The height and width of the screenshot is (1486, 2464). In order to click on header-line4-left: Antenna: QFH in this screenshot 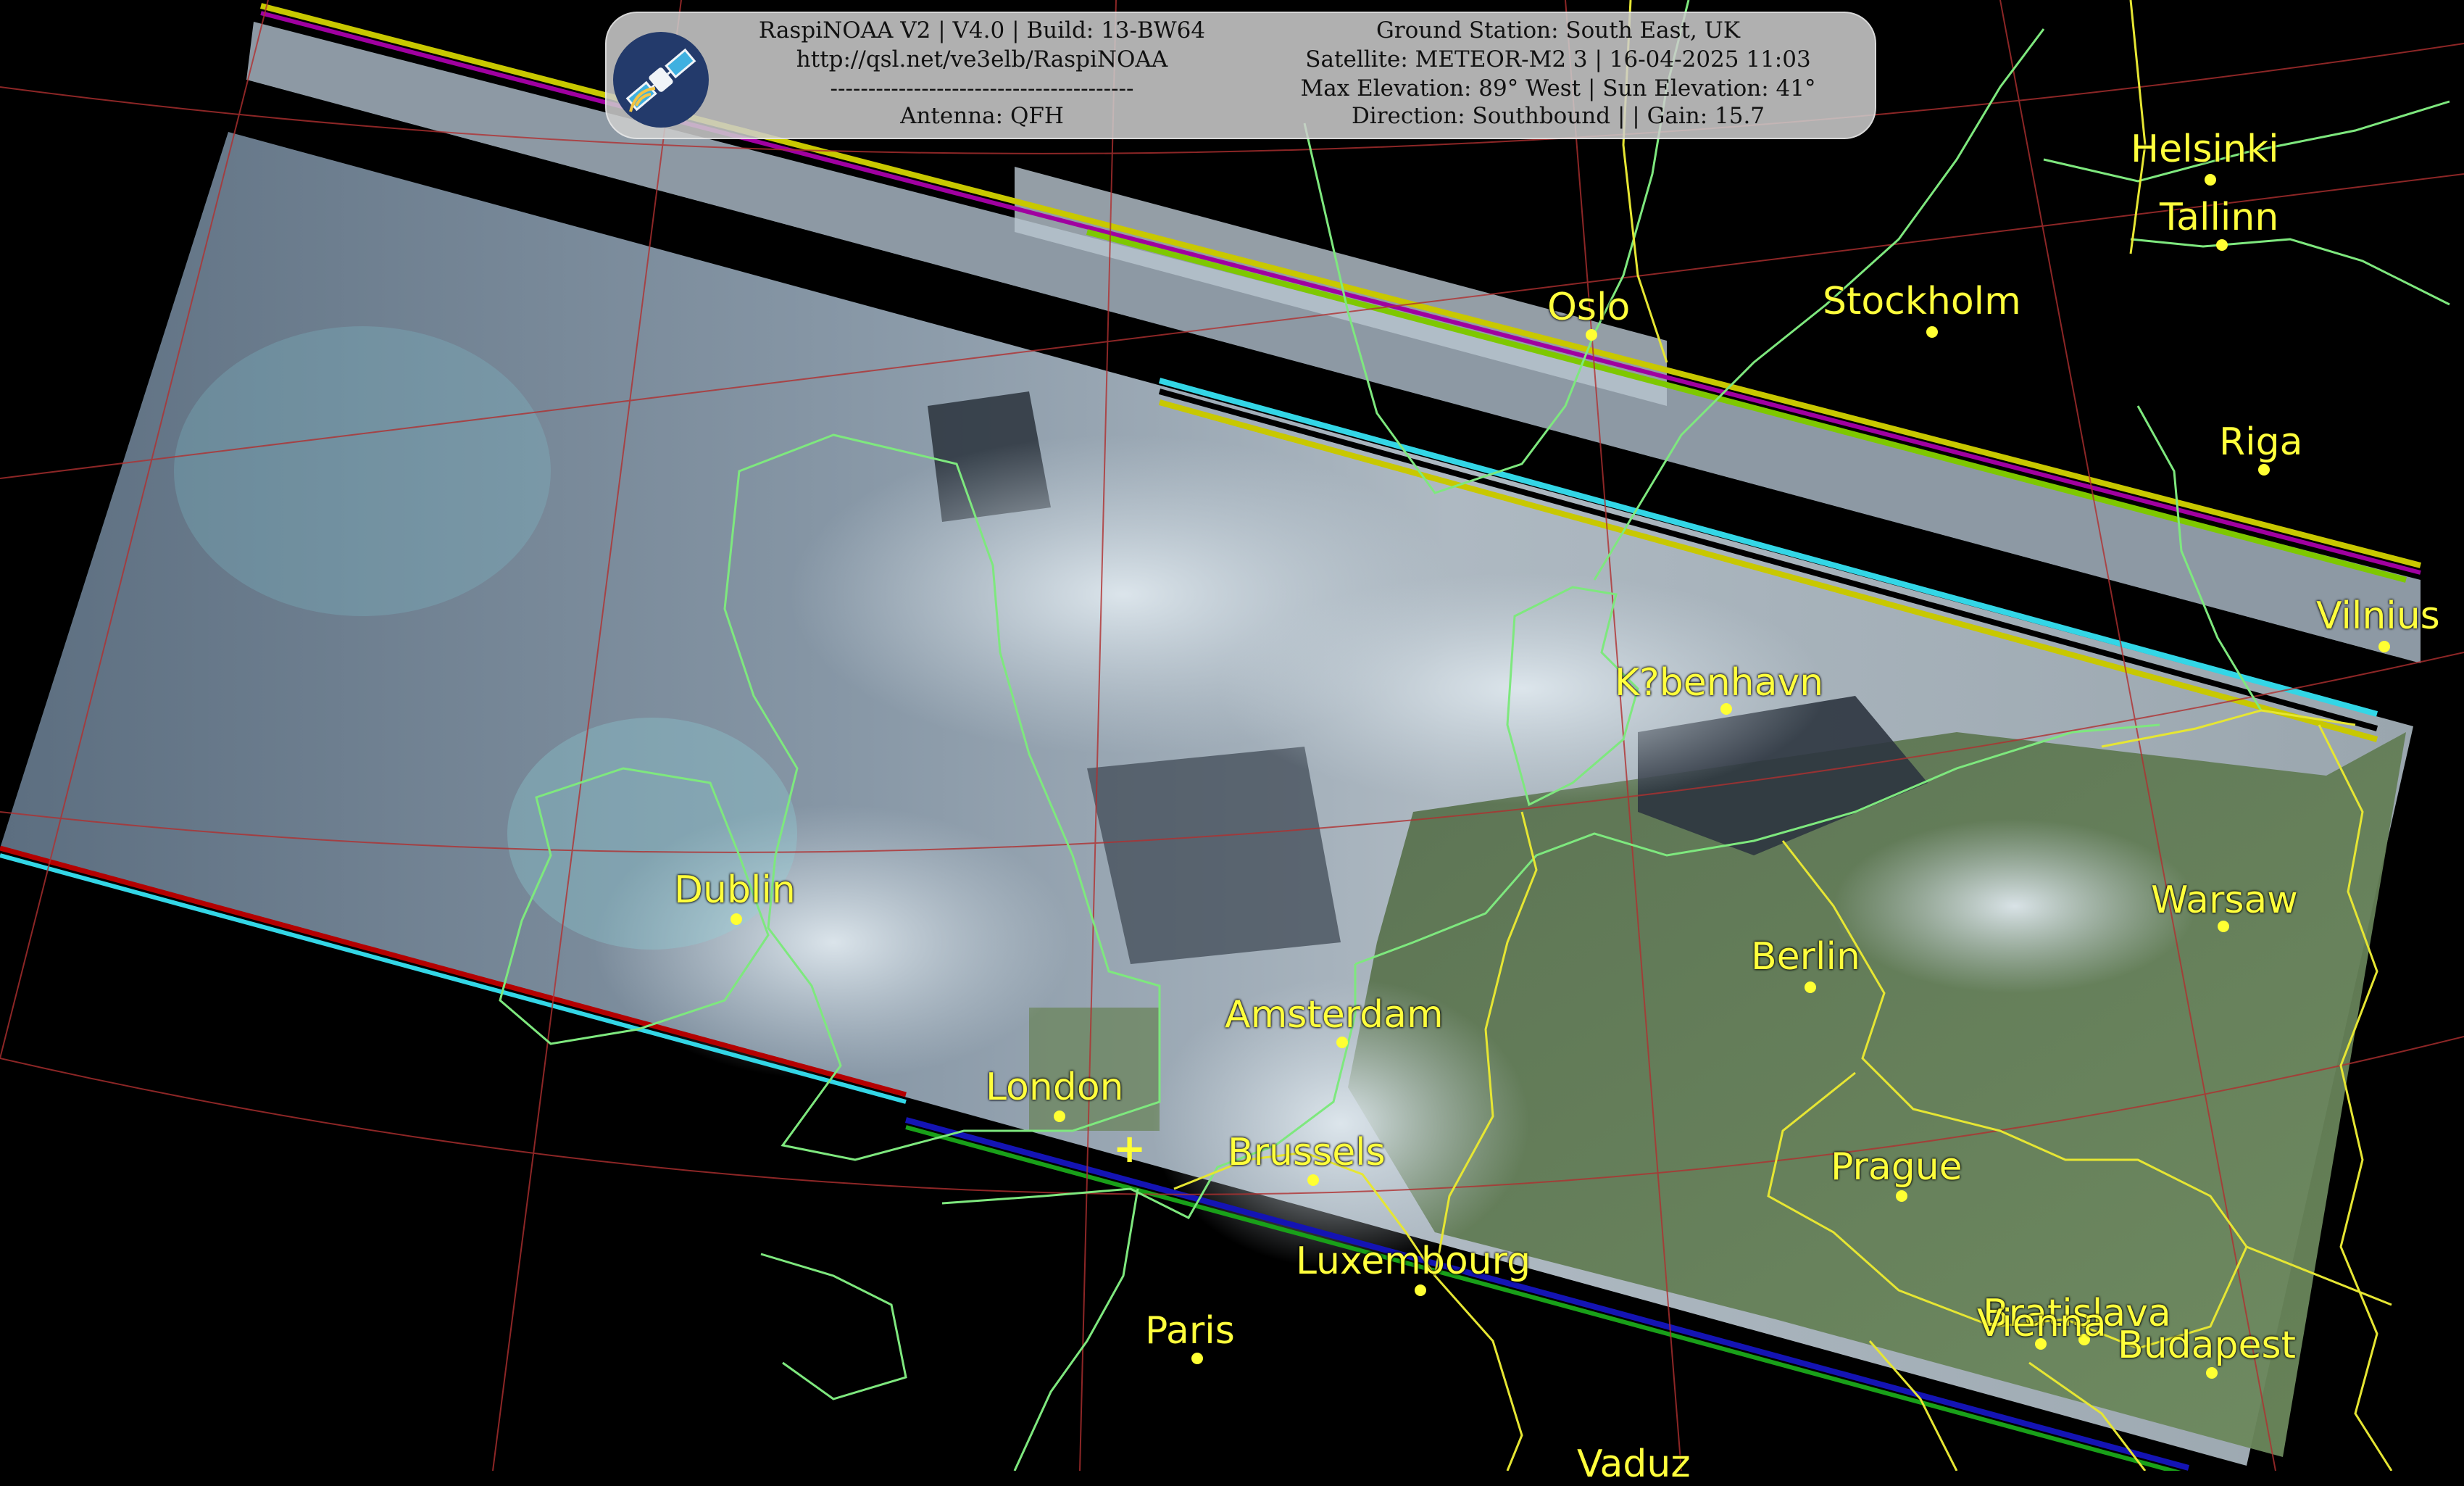, I will do `click(982, 116)`.